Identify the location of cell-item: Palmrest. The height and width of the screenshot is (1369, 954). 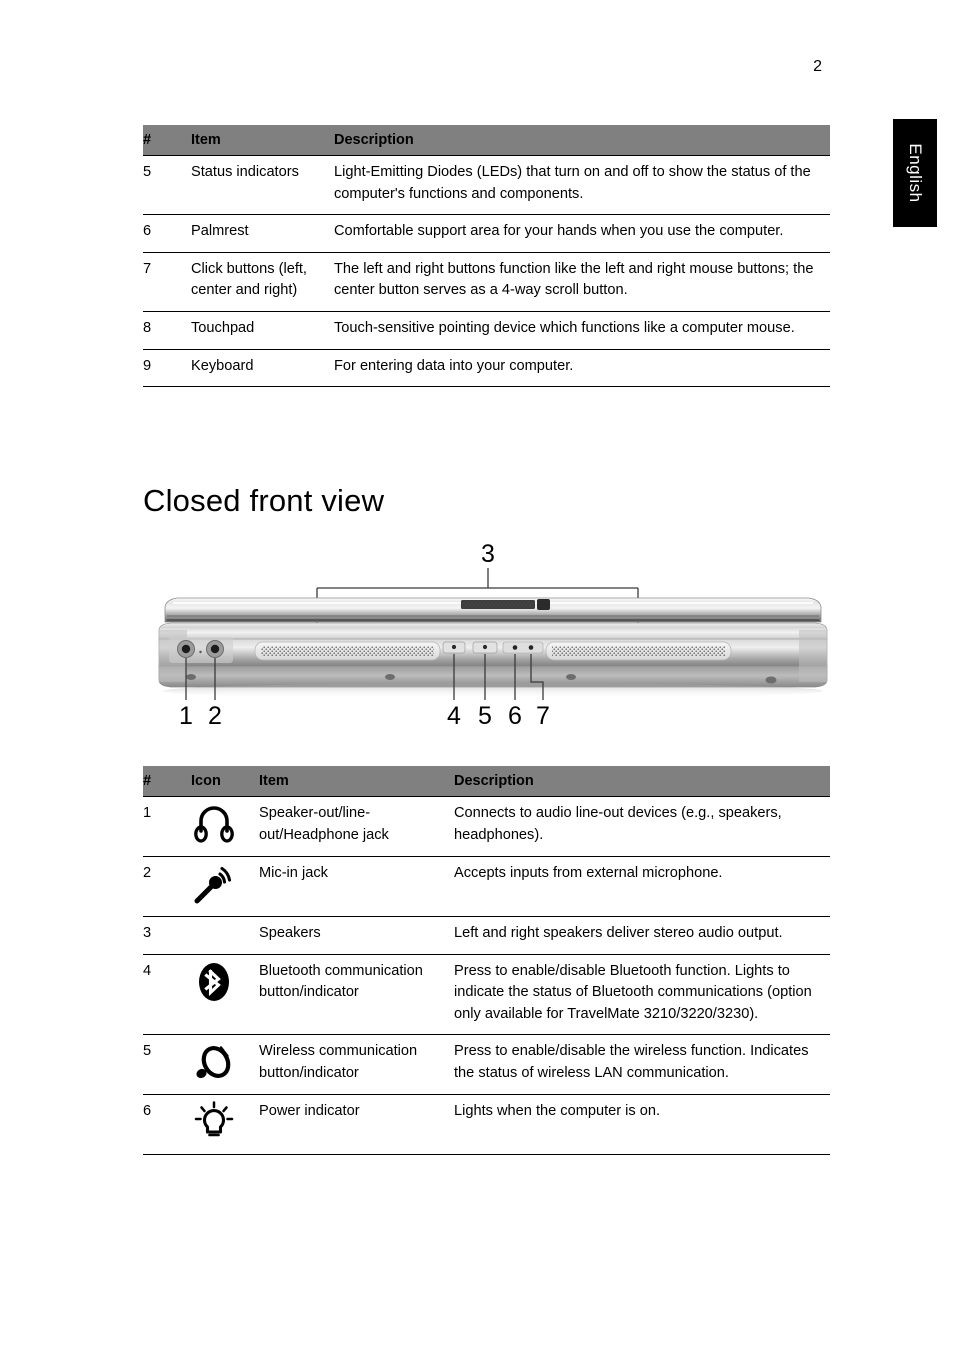
(262, 233).